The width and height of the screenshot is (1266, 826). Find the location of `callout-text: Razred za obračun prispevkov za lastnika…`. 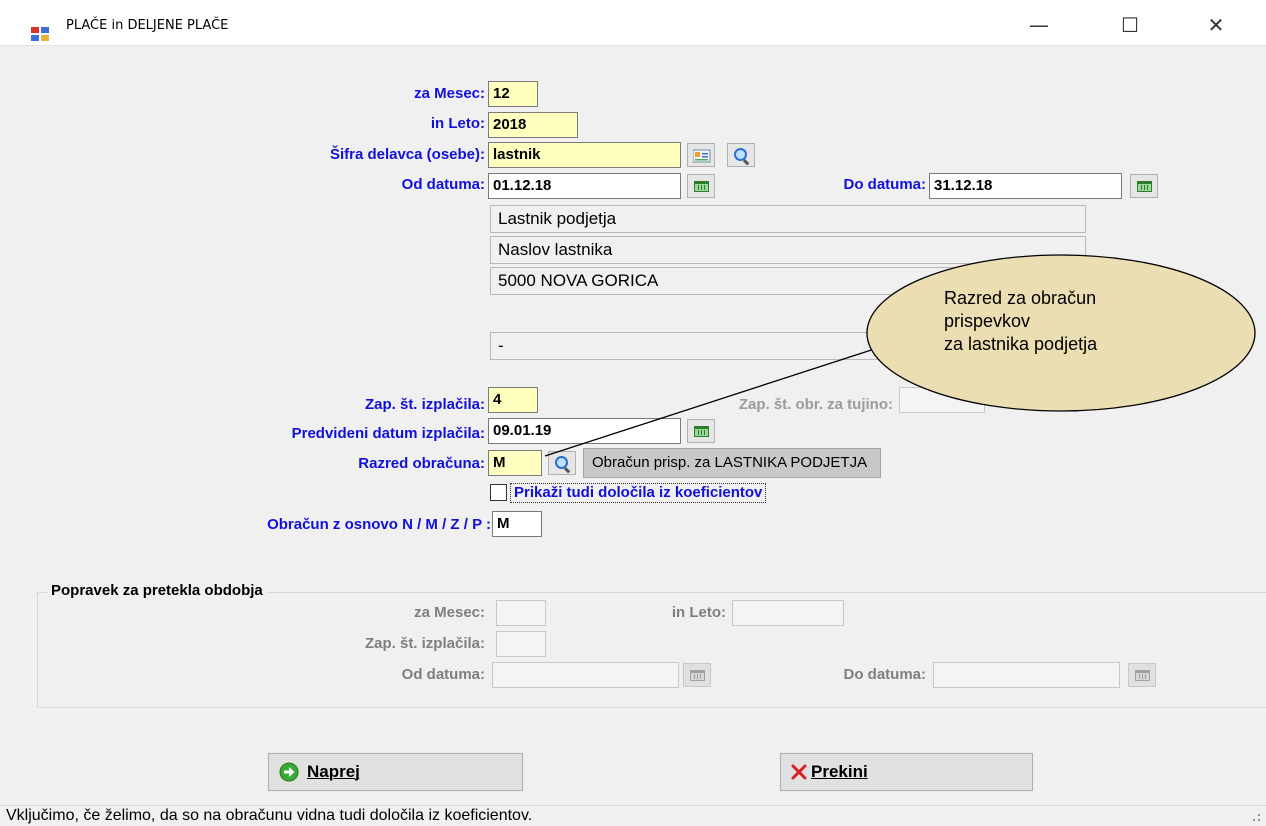

callout-text: Razred za obračun prispevkov za lastnika… is located at coordinates (1021, 321).